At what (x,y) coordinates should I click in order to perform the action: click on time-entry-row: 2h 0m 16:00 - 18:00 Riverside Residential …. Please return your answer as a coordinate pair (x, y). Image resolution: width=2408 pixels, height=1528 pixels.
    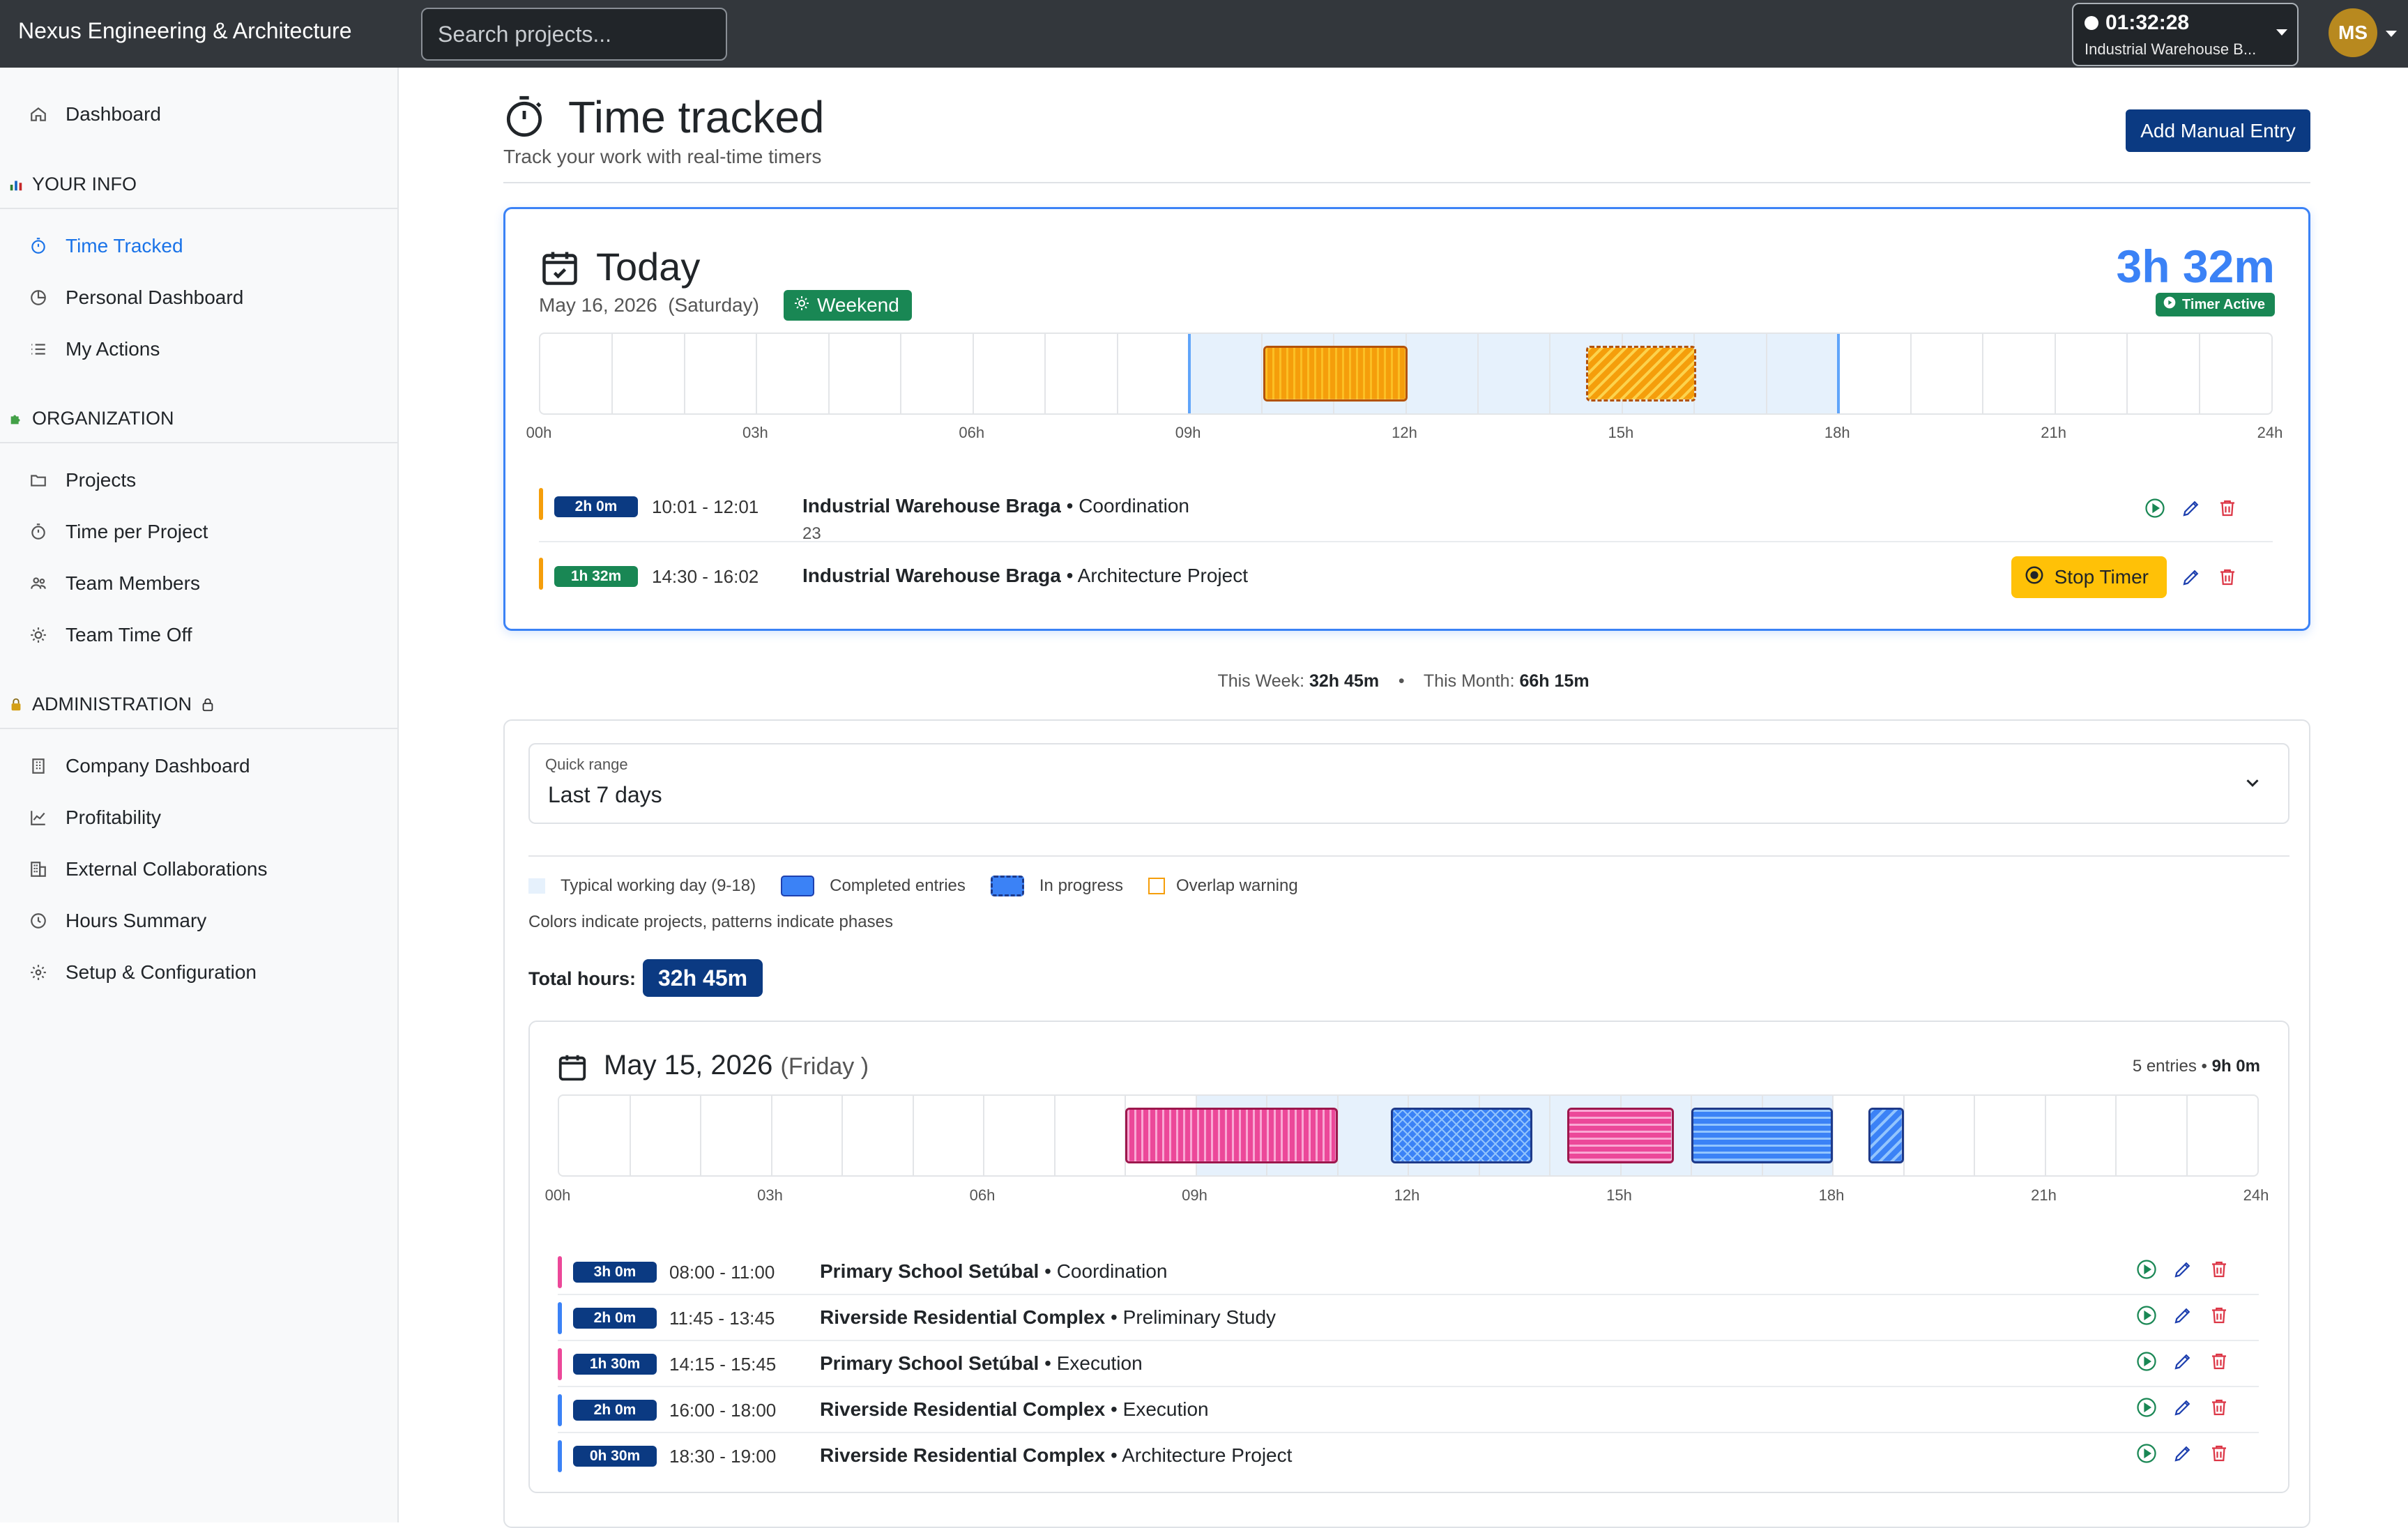
    Looking at the image, I should click on (1408, 1410).